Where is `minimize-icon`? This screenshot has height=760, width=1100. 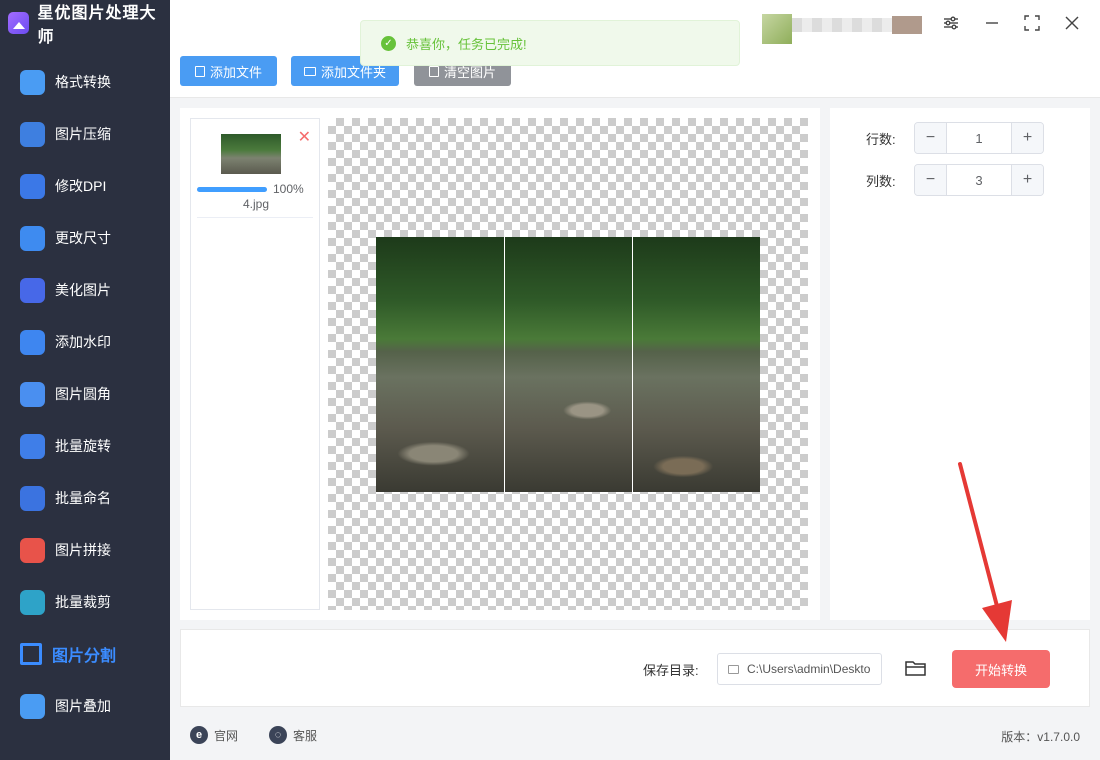 minimize-icon is located at coordinates (992, 23).